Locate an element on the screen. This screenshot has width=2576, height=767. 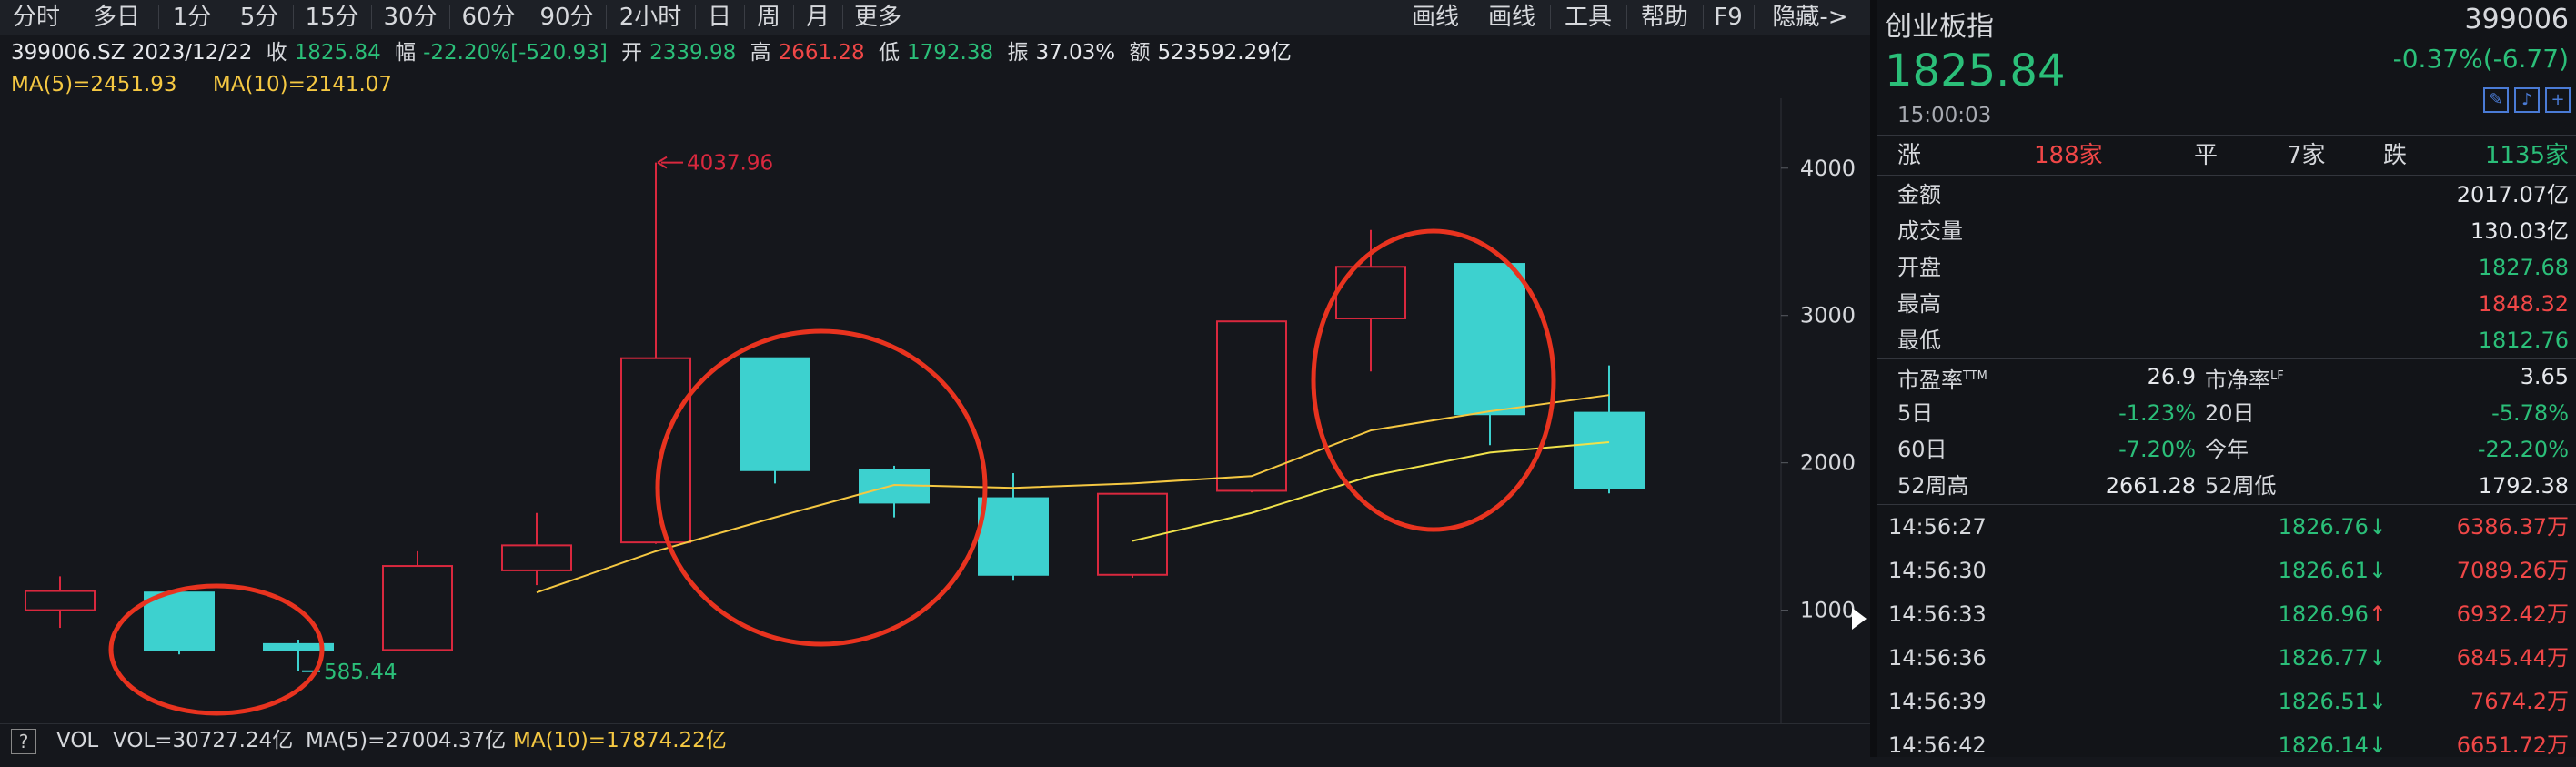
tab-30min: 30分 is located at coordinates (410, 17).